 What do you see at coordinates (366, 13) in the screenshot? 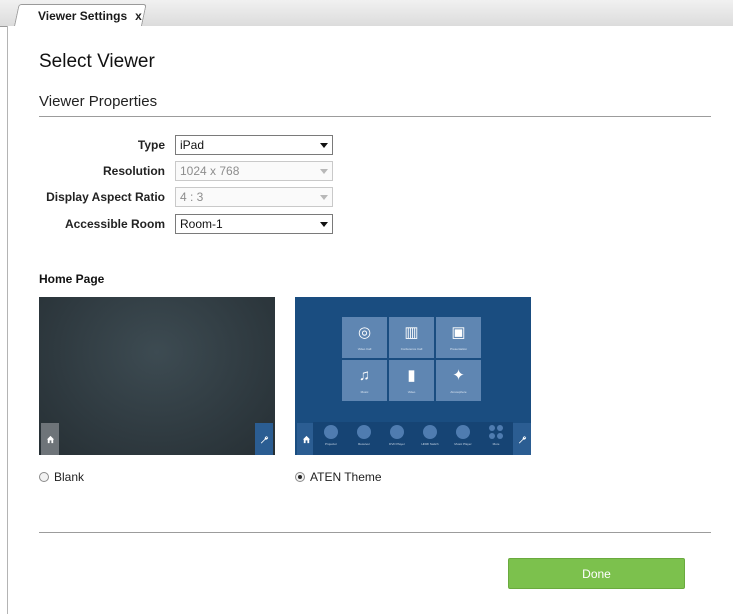
I see `tab-strip: Viewer Settings x` at bounding box center [366, 13].